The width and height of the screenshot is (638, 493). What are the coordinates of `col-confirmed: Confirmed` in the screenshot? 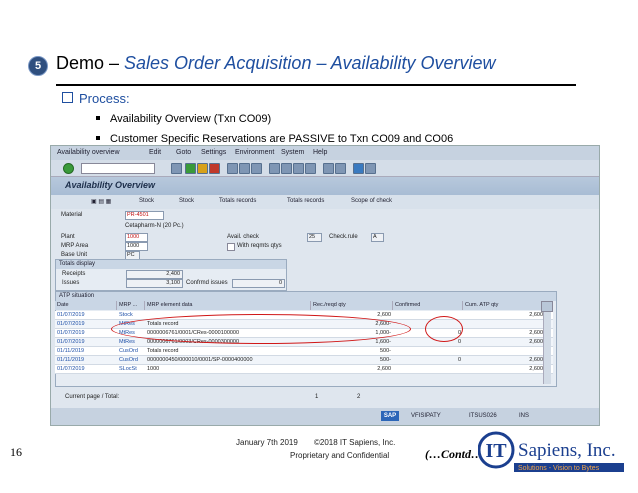 It's located at (428, 305).